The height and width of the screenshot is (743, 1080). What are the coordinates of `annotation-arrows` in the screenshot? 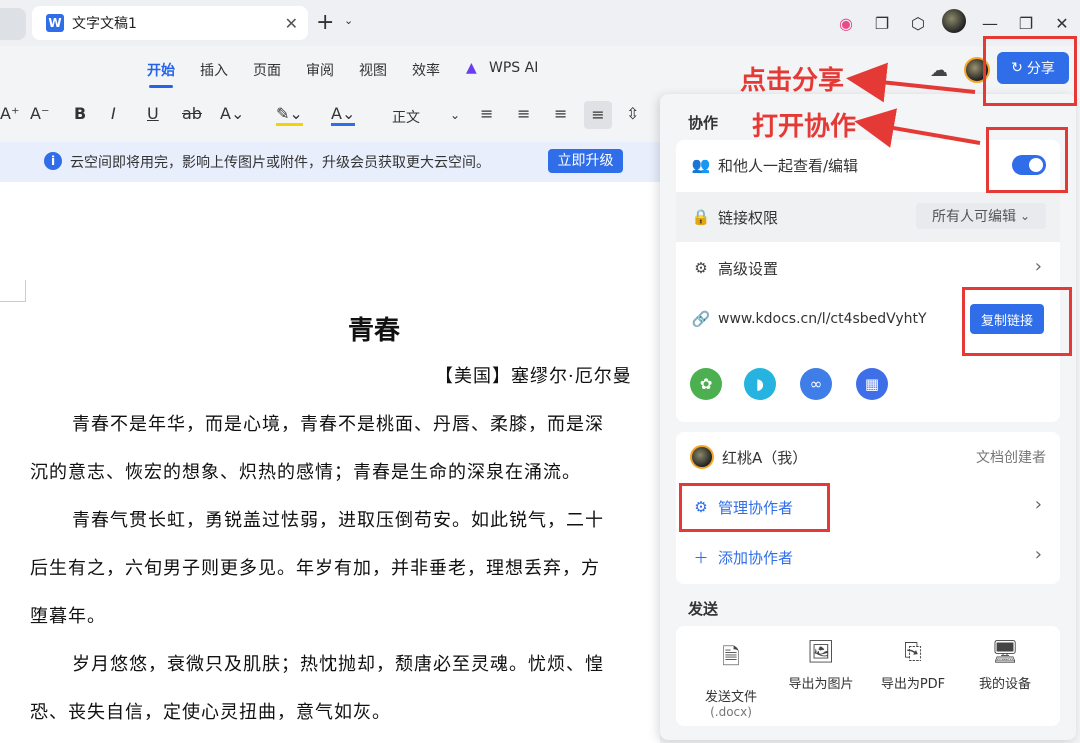 It's located at (913, 105).